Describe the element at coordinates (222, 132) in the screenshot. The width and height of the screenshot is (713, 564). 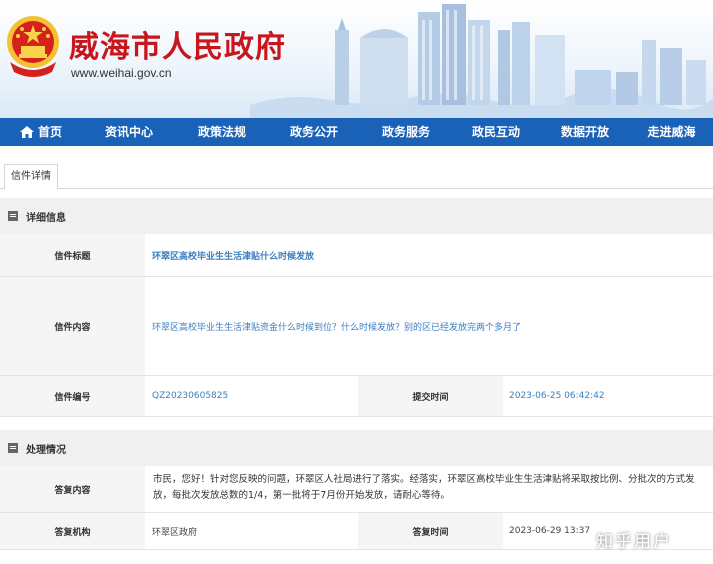
I see `nav-item-policy: 政策法规` at that location.